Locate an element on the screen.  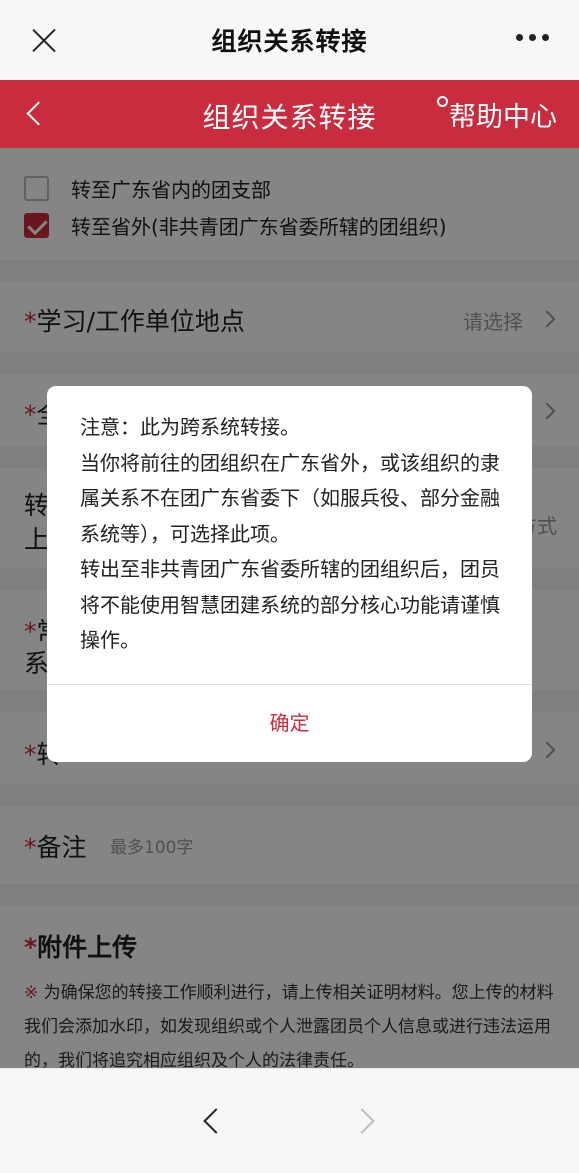
more-options-icon is located at coordinates (532, 37).